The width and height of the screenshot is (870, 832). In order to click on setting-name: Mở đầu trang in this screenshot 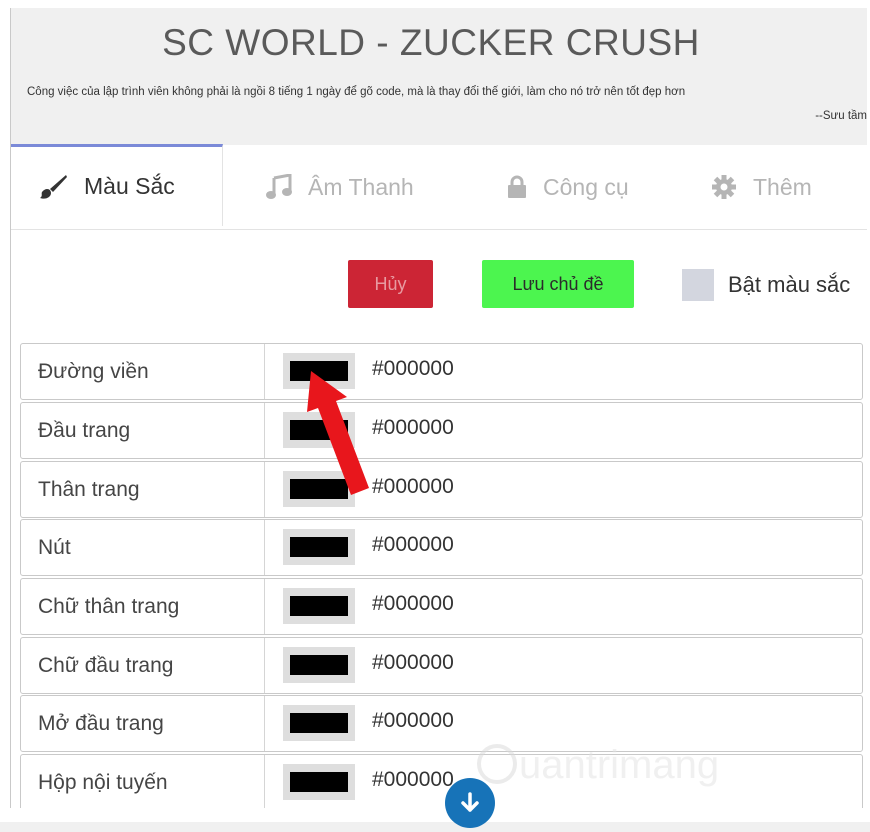, I will do `click(143, 723)`.